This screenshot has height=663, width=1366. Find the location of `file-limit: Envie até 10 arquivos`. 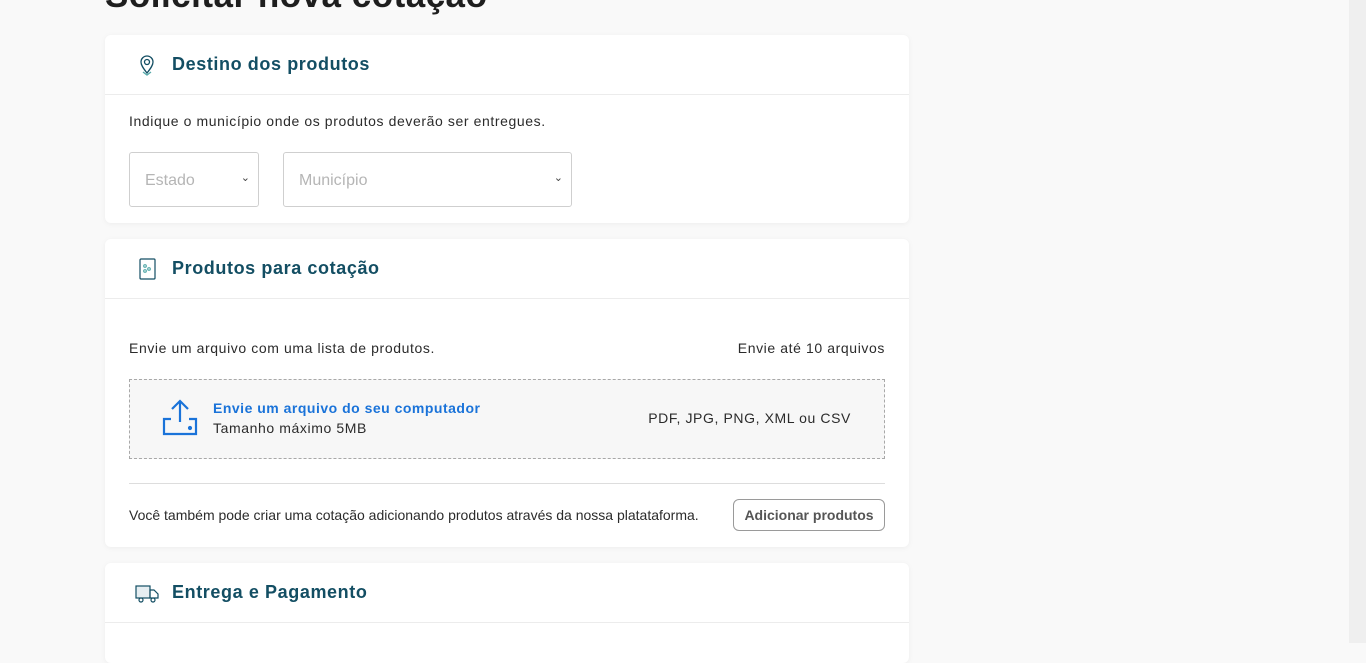

file-limit: Envie até 10 arquivos is located at coordinates (811, 348).